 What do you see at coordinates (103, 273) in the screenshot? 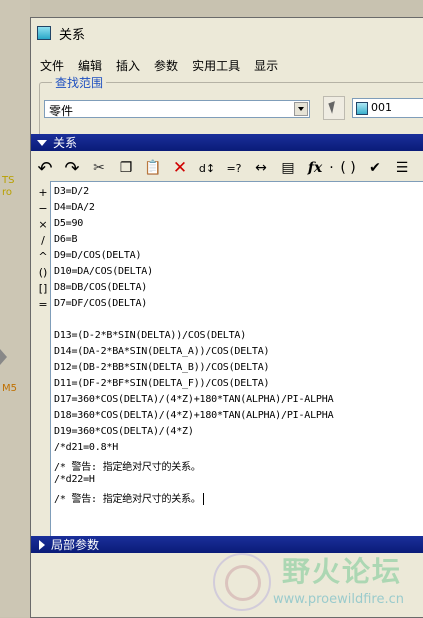
I see `relation-line: D10=DA/COS(DELTA)` at bounding box center [103, 273].